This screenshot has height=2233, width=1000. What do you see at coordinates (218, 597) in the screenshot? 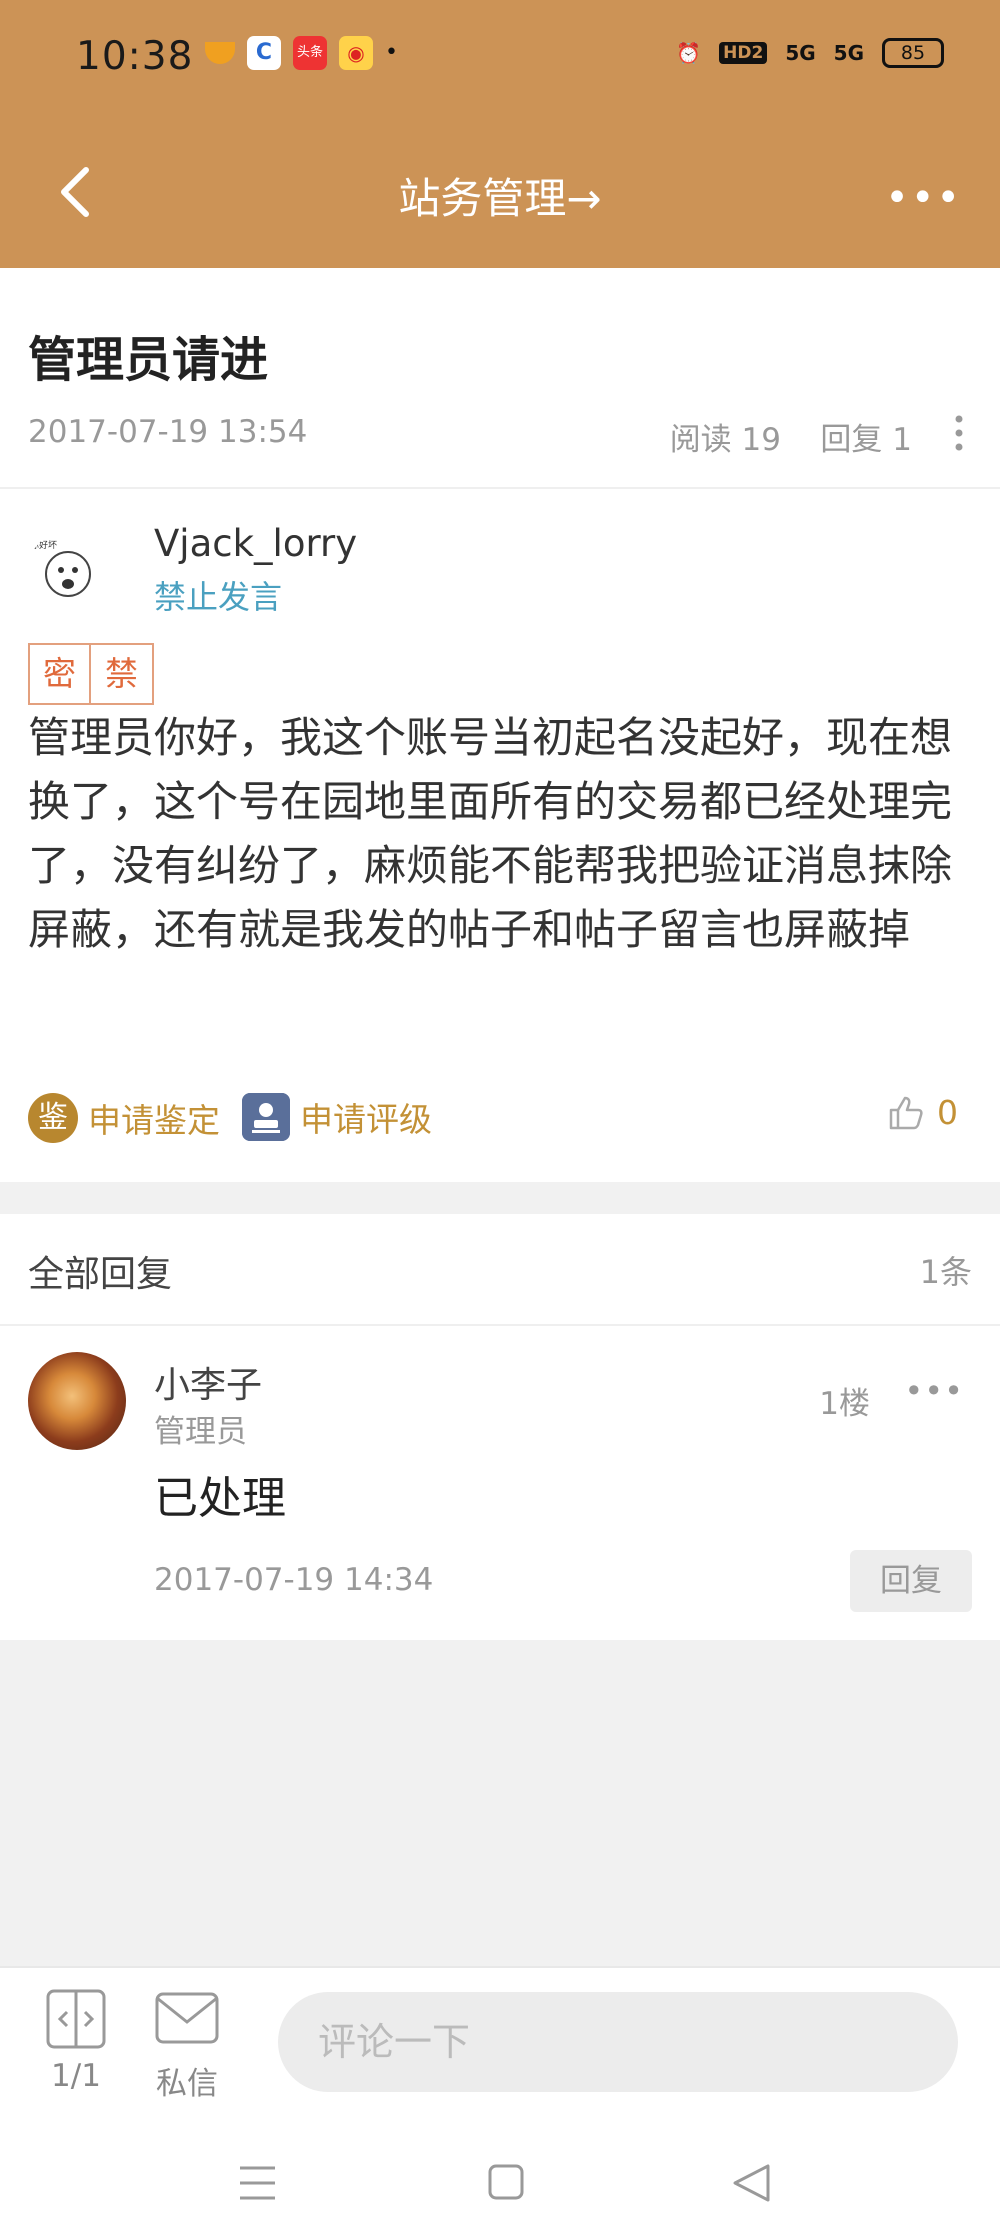
I see `author-status: 禁止发言` at bounding box center [218, 597].